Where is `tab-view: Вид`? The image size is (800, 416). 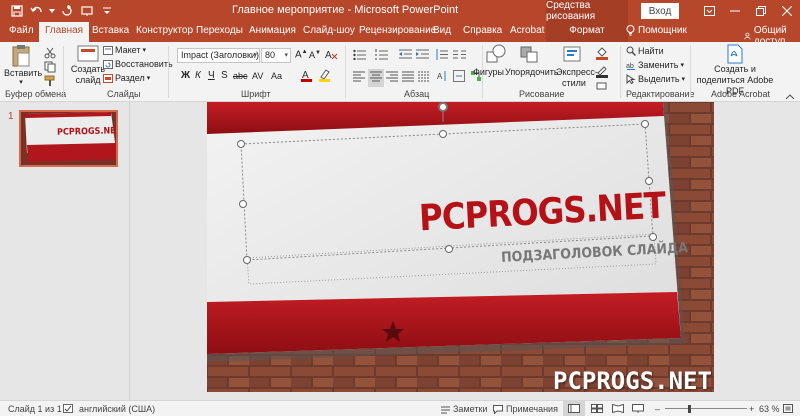 tab-view: Вид is located at coordinates (442, 30).